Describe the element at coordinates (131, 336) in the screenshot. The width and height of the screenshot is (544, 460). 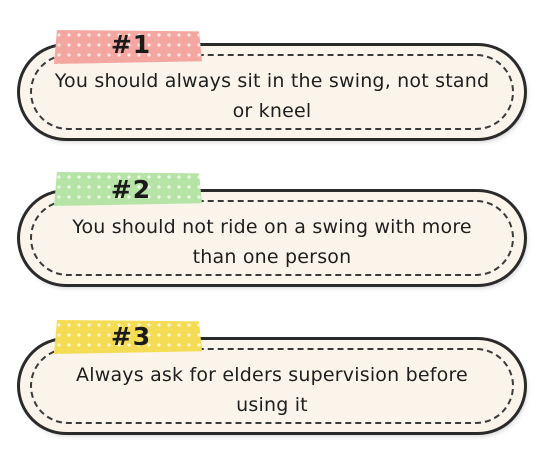
I see `rule-number: #3` at that location.